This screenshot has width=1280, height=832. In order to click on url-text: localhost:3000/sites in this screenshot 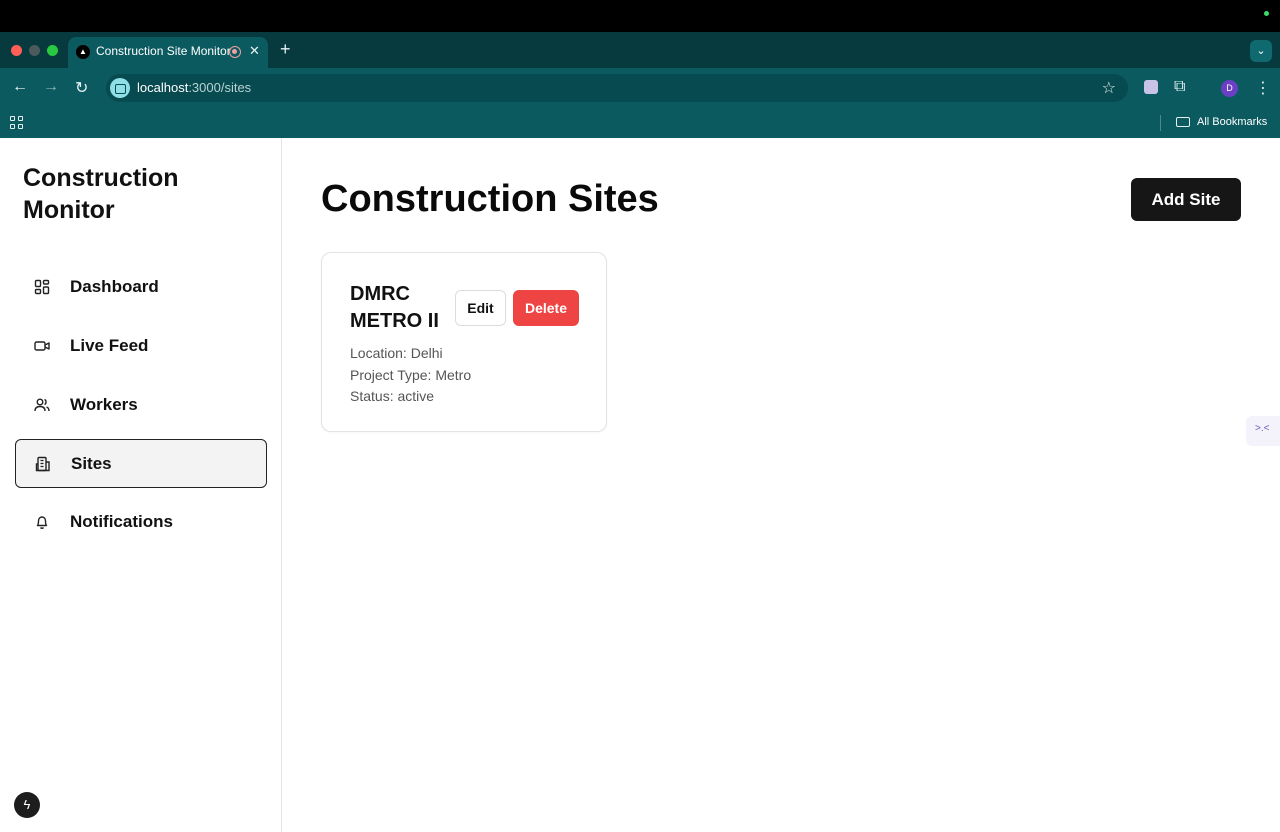, I will do `click(194, 87)`.